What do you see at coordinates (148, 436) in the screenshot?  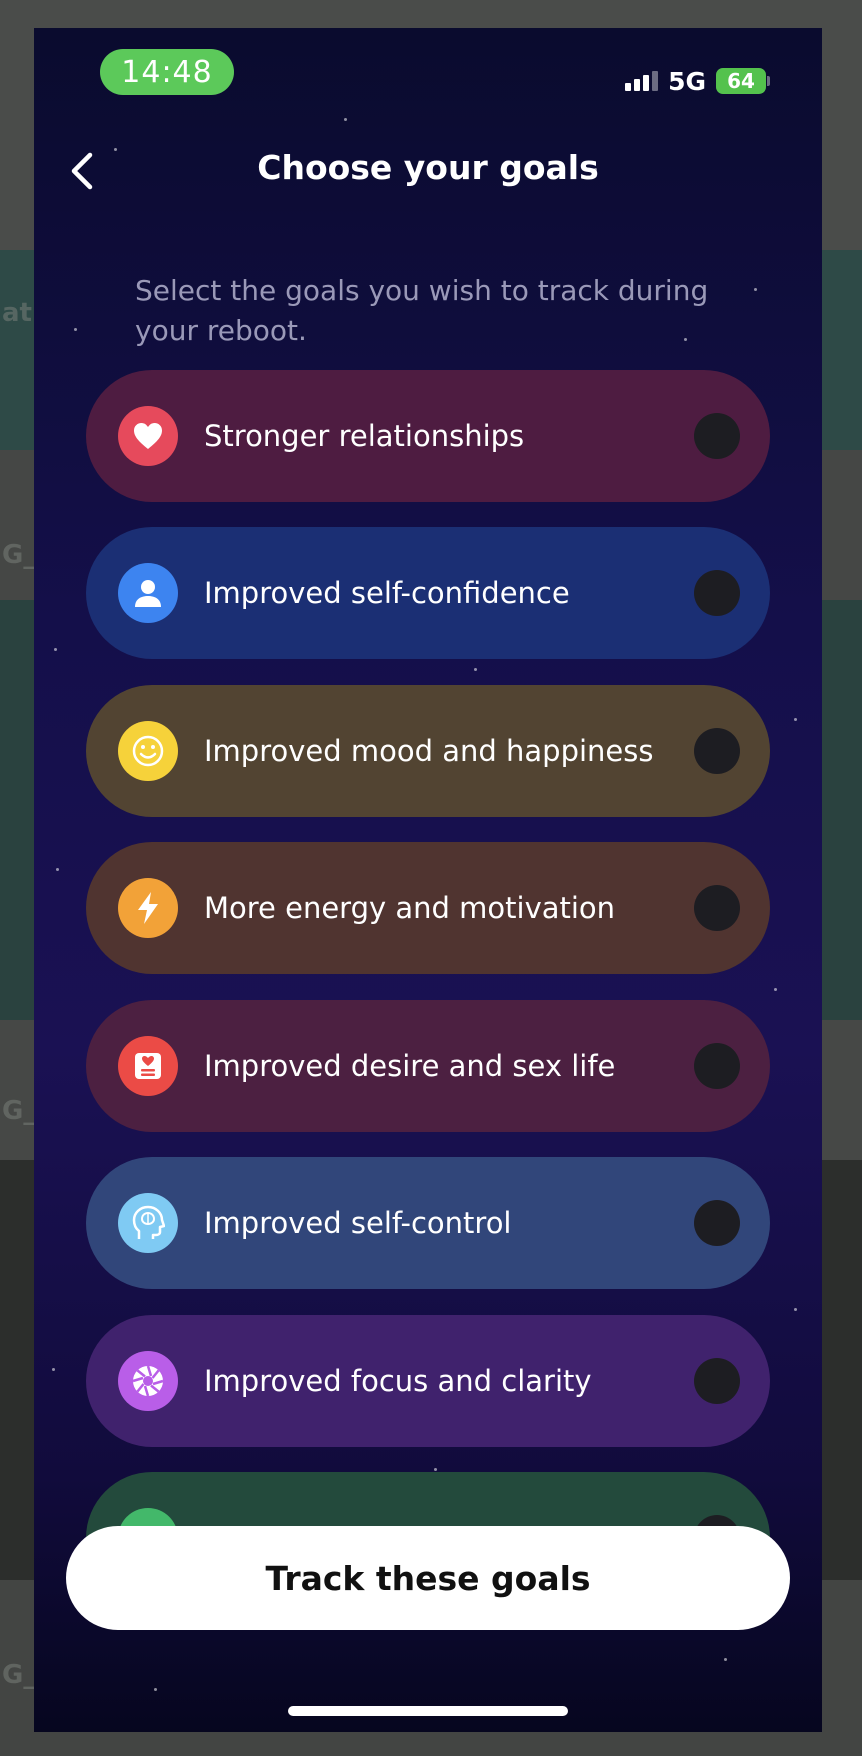 I see `heart-icon` at bounding box center [148, 436].